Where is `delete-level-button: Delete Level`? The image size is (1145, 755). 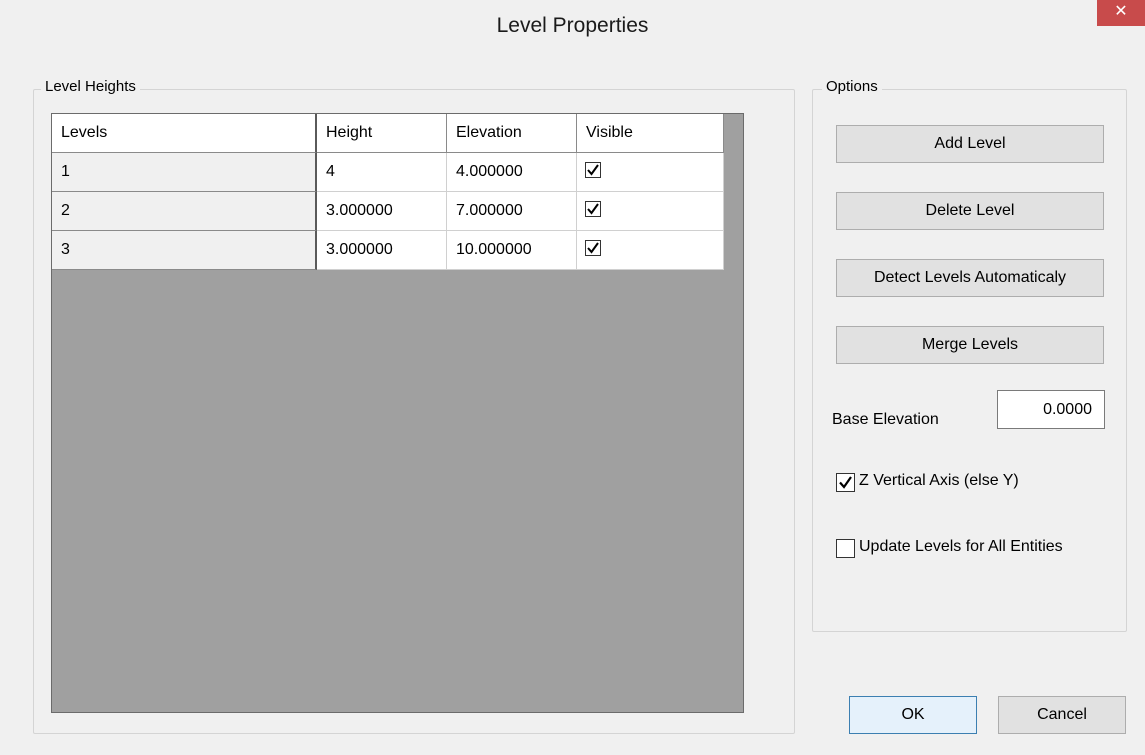
delete-level-button: Delete Level is located at coordinates (970, 211).